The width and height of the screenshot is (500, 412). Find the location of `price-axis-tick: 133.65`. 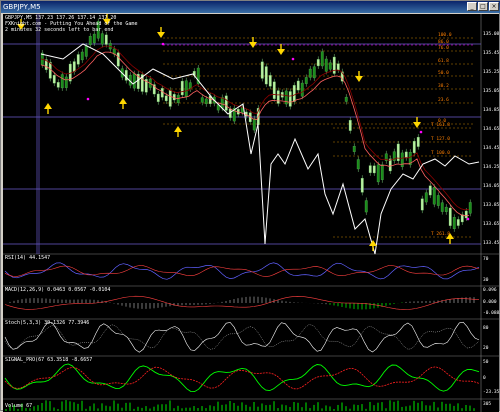

price-axis-tick: 133.65 is located at coordinates (491, 224).